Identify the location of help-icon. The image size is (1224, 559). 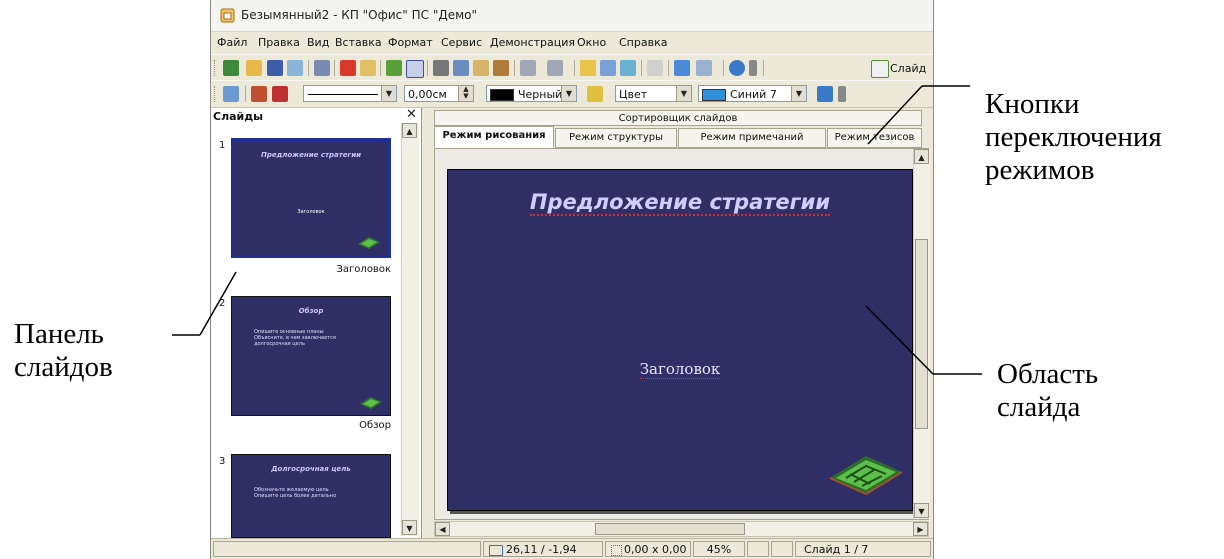
(737, 68).